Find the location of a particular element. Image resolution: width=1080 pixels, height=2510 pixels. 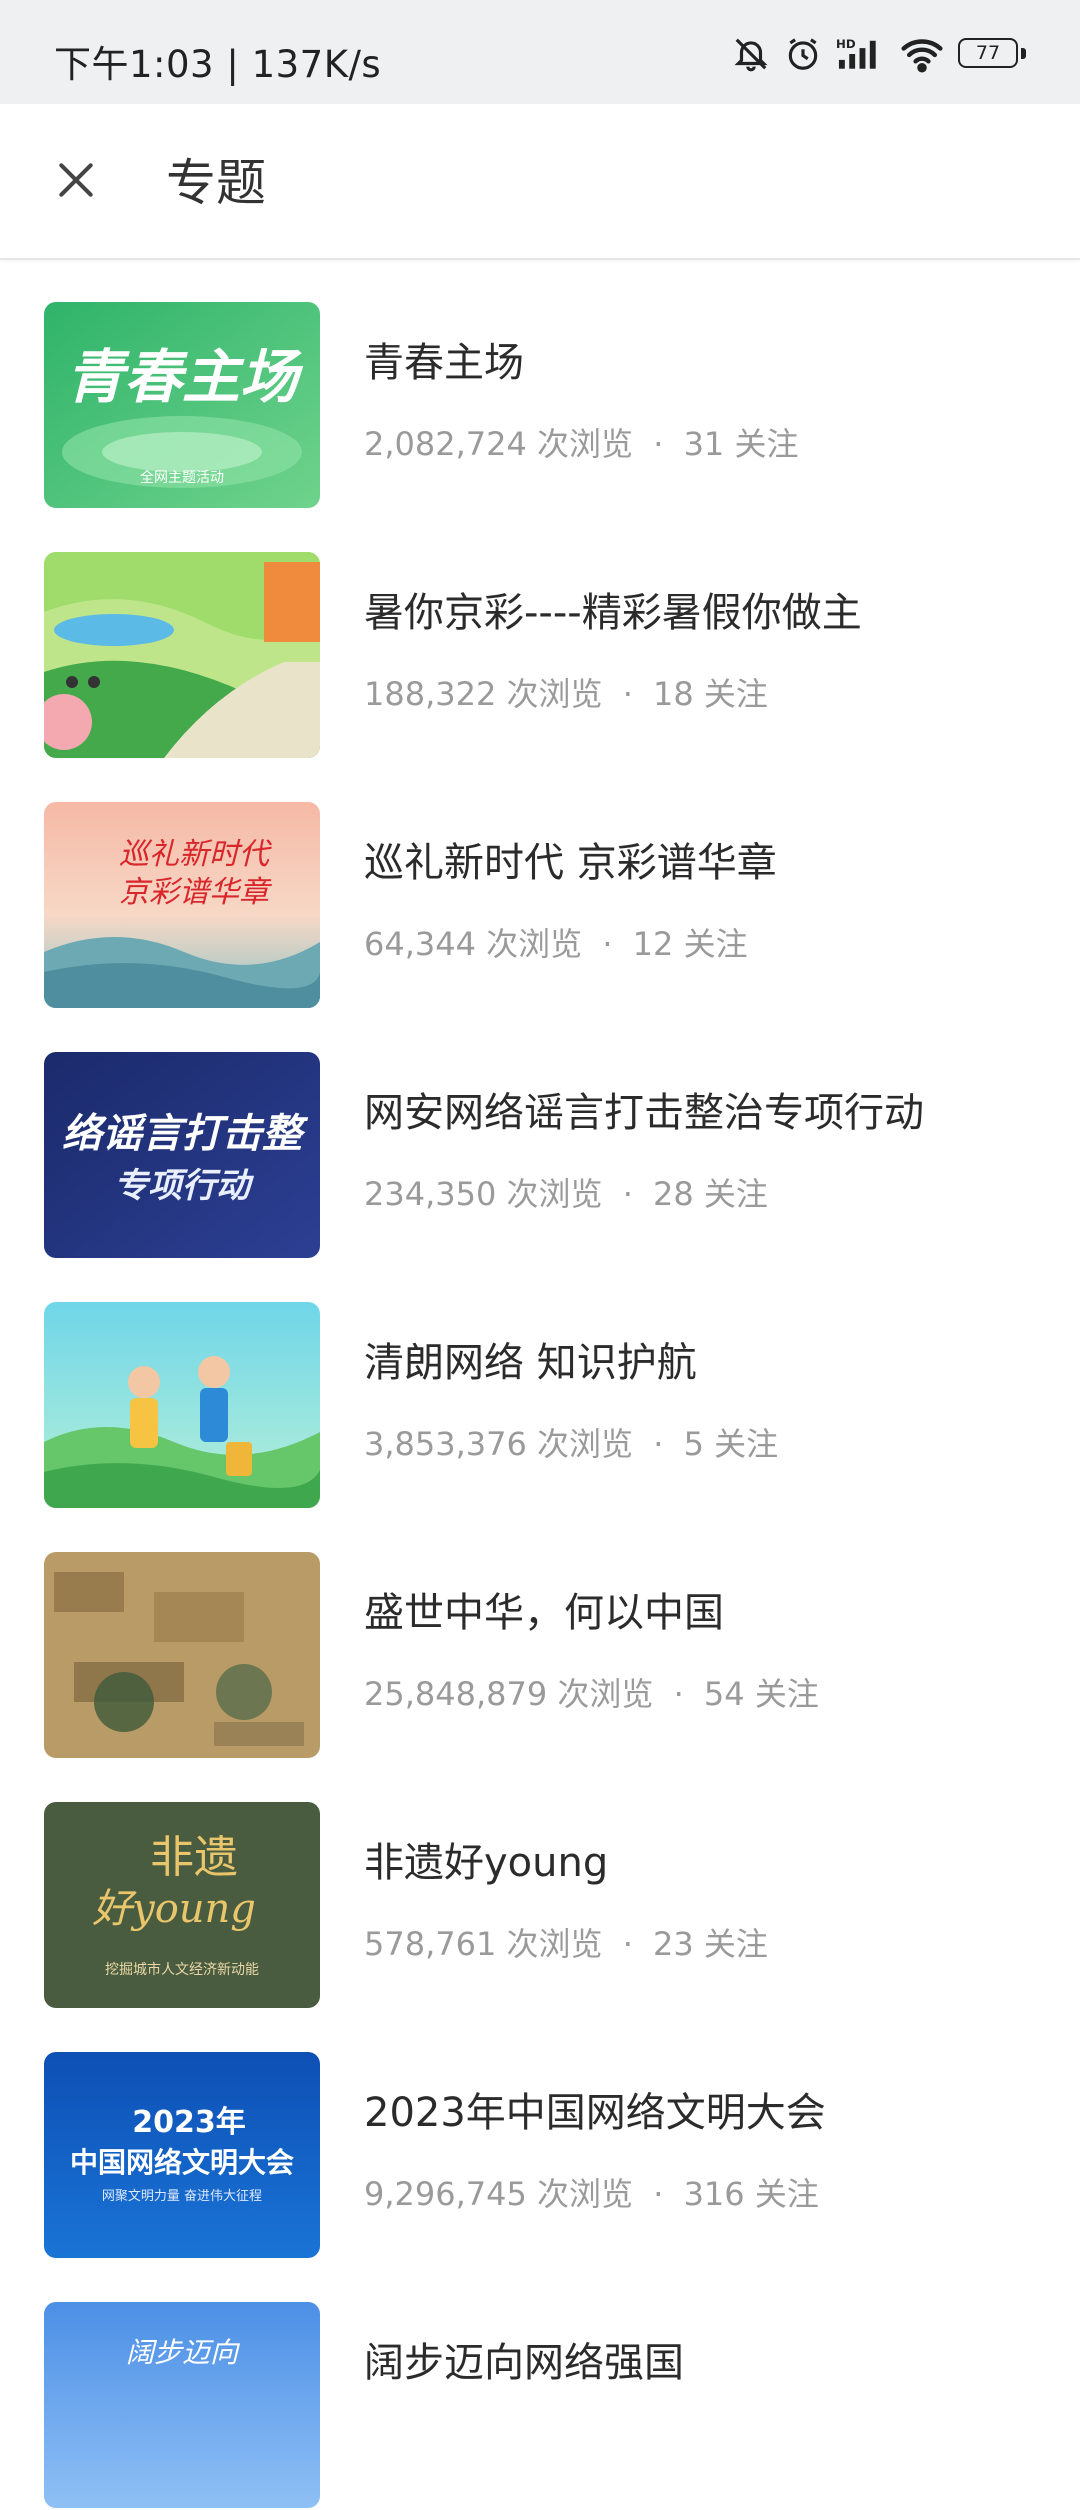

topic-item: 盛世中华，何以中国 25,848,879 次浏览 · 54 关注 is located at coordinates (540, 1635).